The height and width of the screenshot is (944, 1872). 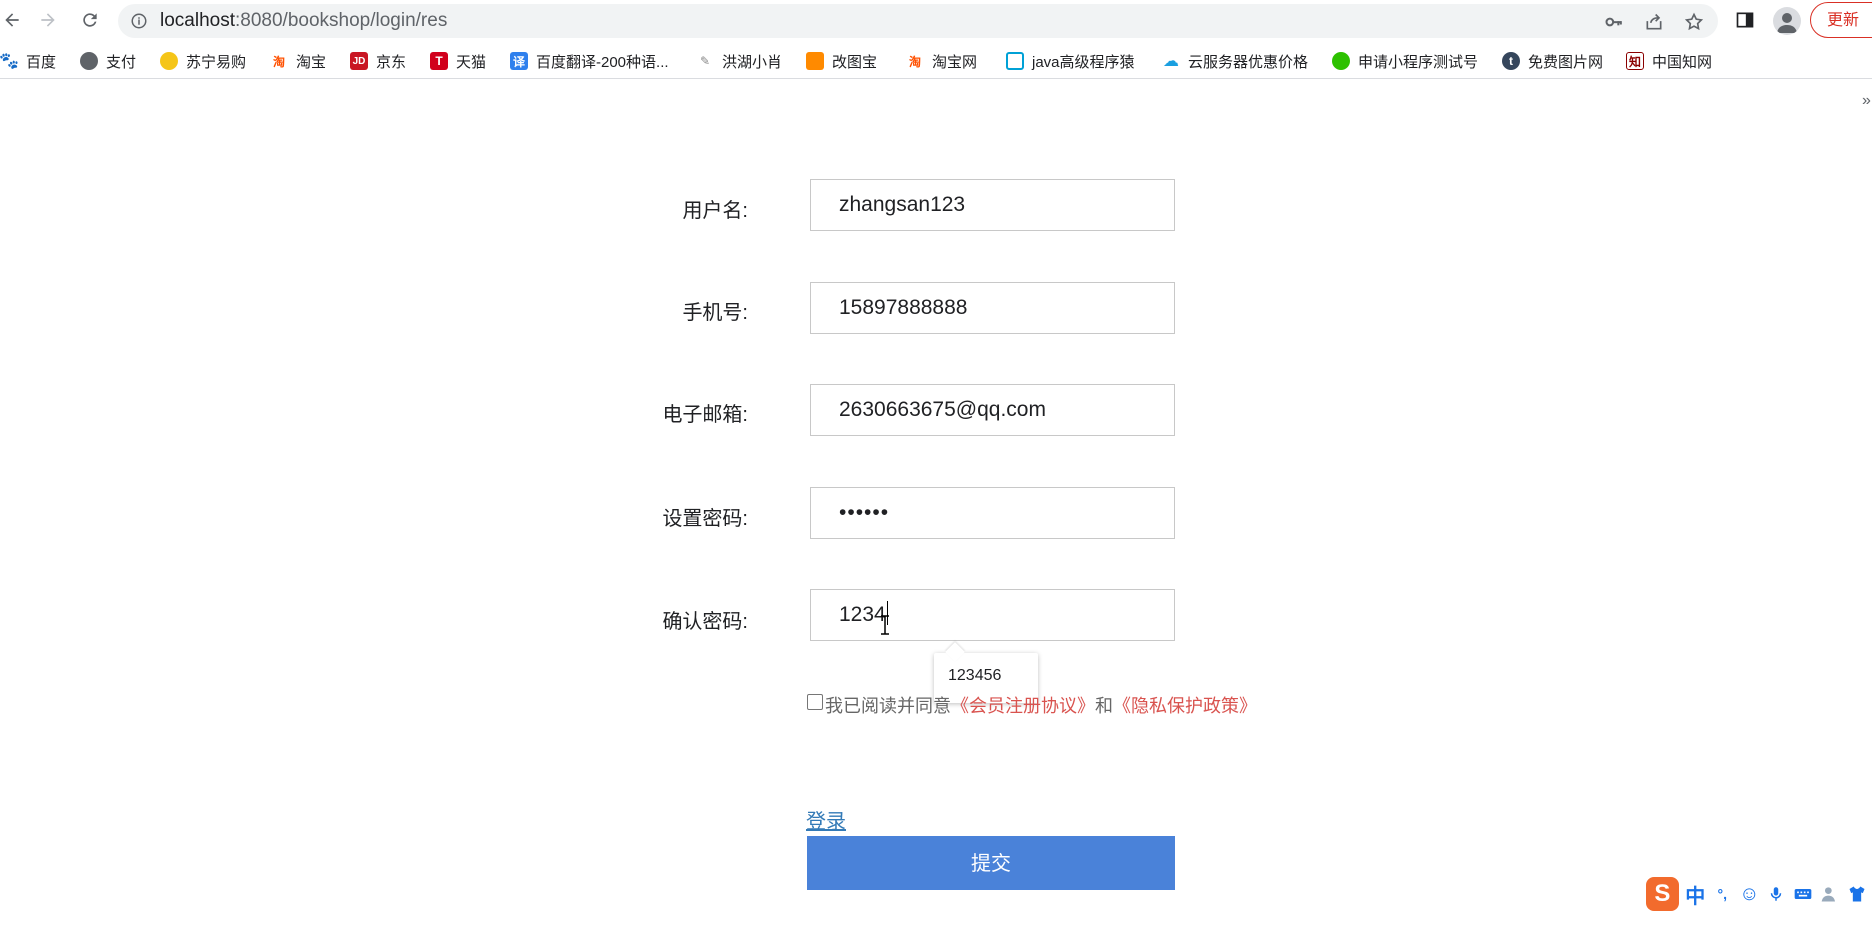 I want to click on person-icon, so click(x=1787, y=23).